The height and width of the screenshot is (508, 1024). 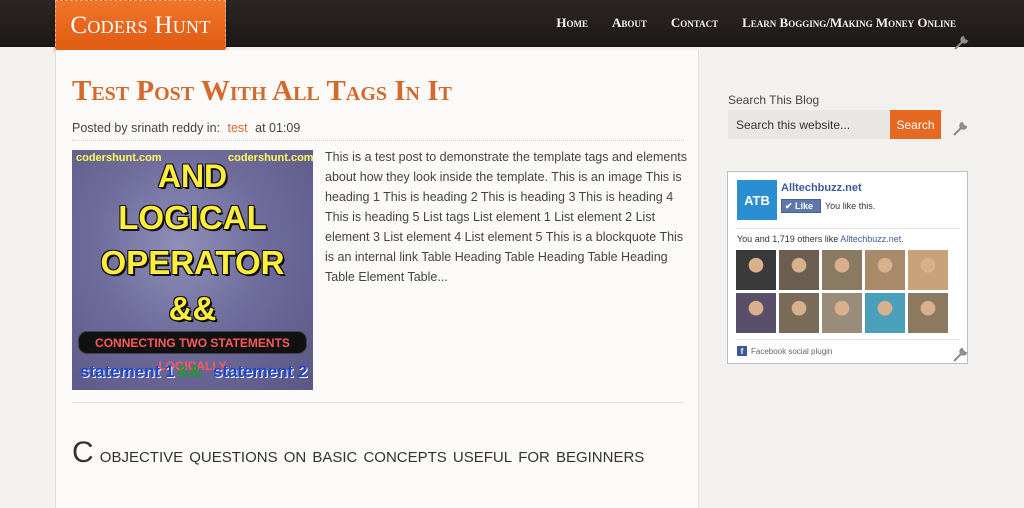 I want to click on post-title-initial: C, so click(x=83, y=452).